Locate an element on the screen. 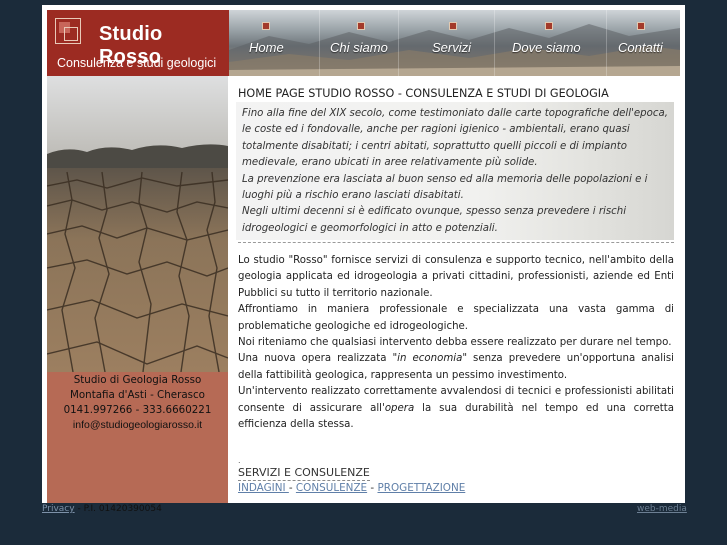  services-links: INDAGINI - CONSULENZE - PROGETTAZIONE is located at coordinates (351, 488).